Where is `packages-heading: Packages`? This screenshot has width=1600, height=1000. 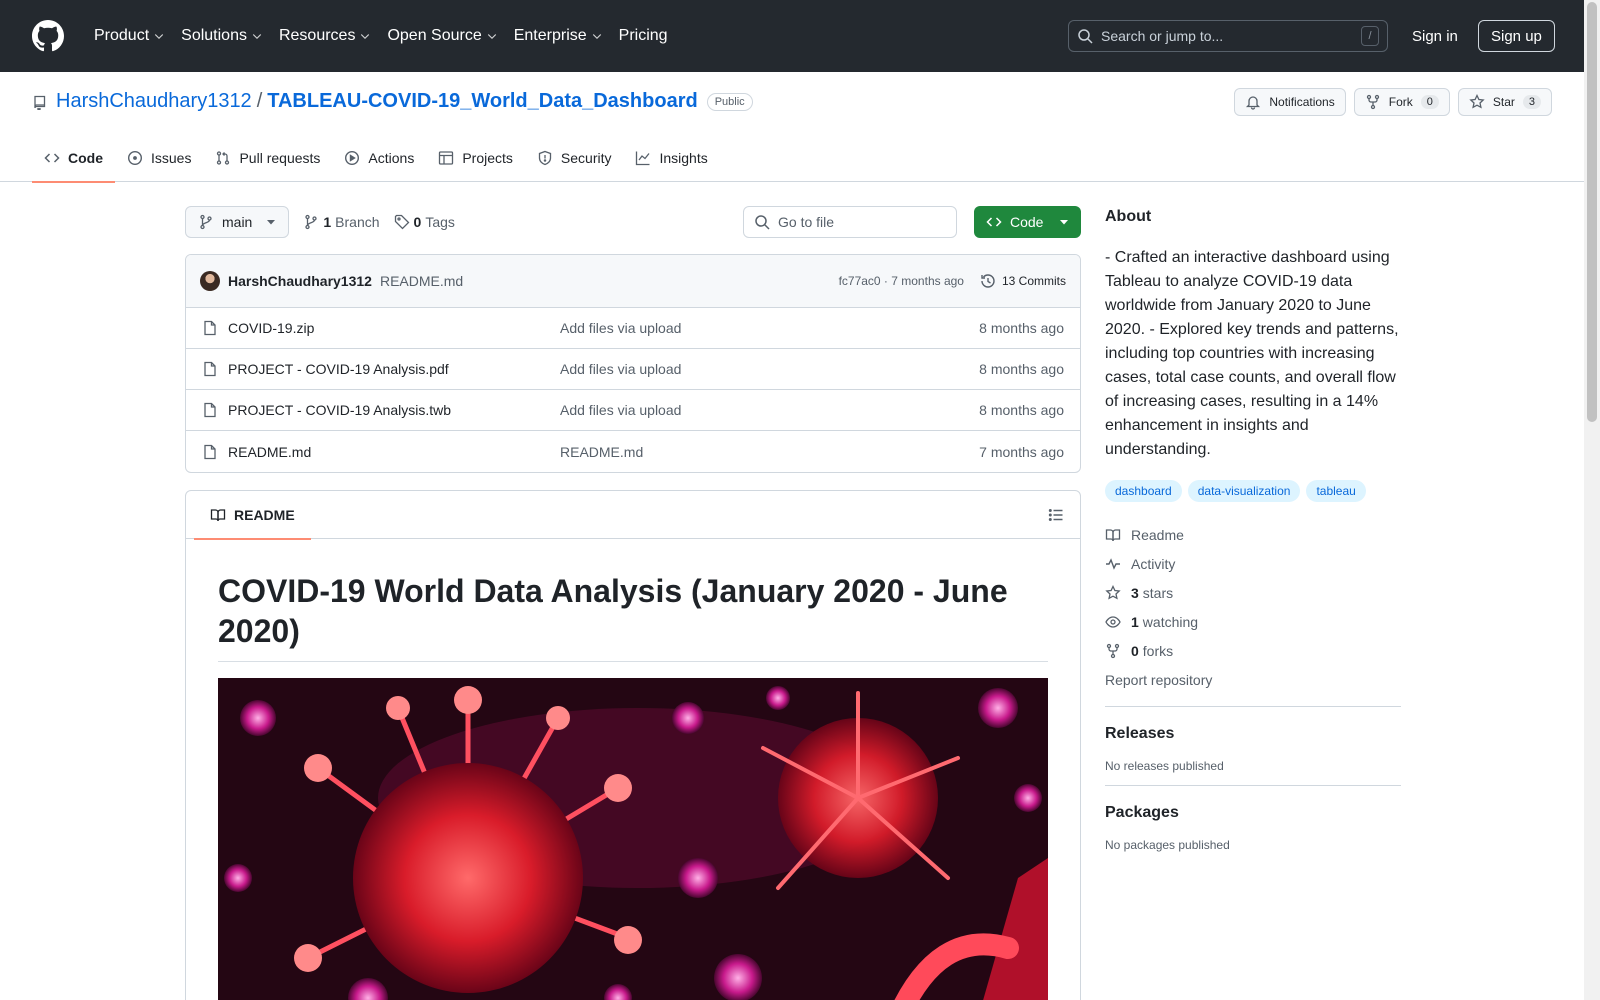
packages-heading: Packages is located at coordinates (1253, 813).